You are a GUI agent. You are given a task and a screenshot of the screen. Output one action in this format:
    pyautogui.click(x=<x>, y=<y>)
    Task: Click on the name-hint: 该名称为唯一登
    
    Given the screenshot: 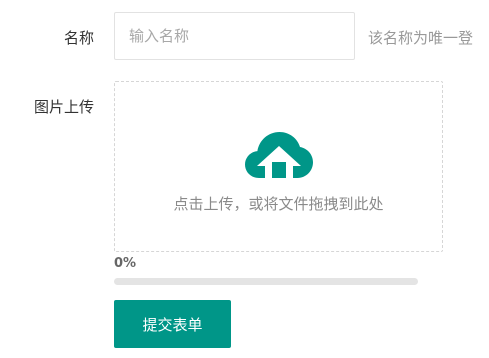 What is the action you would take?
    pyautogui.click(x=421, y=38)
    